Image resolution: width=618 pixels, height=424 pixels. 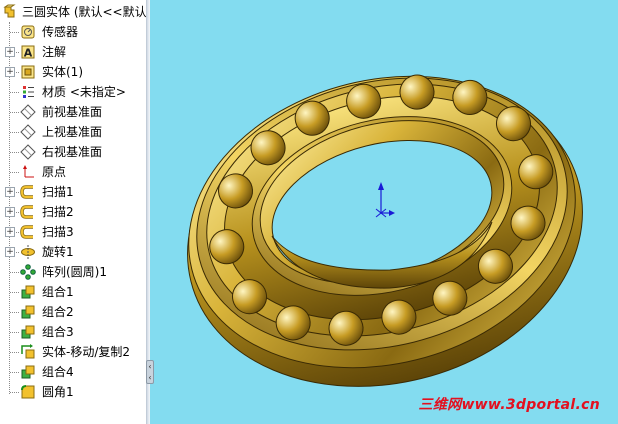 What do you see at coordinates (9, 11) in the screenshot?
I see `part-icon` at bounding box center [9, 11].